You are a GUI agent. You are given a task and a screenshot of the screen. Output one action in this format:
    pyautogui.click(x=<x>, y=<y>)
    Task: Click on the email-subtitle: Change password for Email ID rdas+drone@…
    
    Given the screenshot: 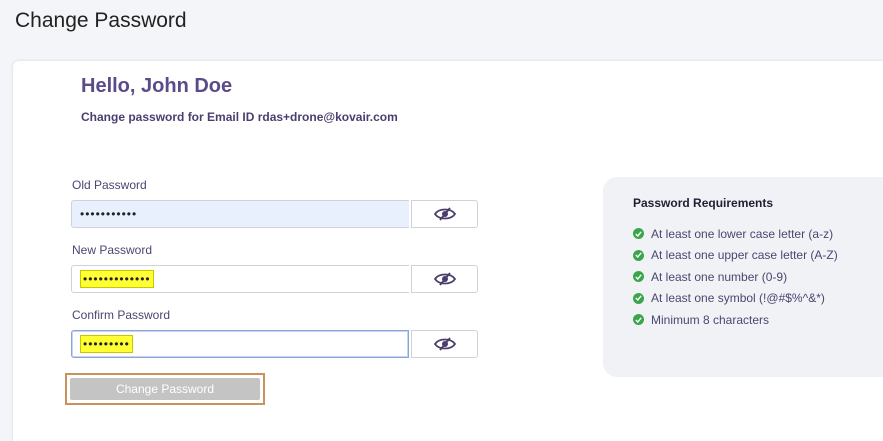 What is the action you would take?
    pyautogui.click(x=239, y=117)
    